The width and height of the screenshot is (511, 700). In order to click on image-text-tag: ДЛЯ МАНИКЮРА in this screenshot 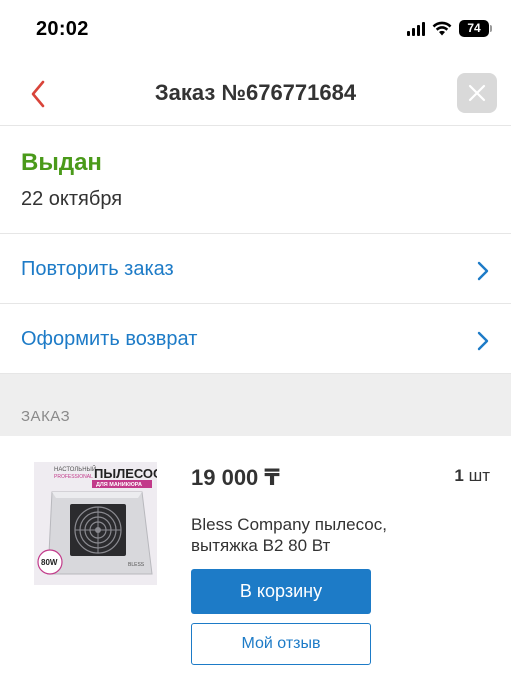, I will do `click(119, 485)`.